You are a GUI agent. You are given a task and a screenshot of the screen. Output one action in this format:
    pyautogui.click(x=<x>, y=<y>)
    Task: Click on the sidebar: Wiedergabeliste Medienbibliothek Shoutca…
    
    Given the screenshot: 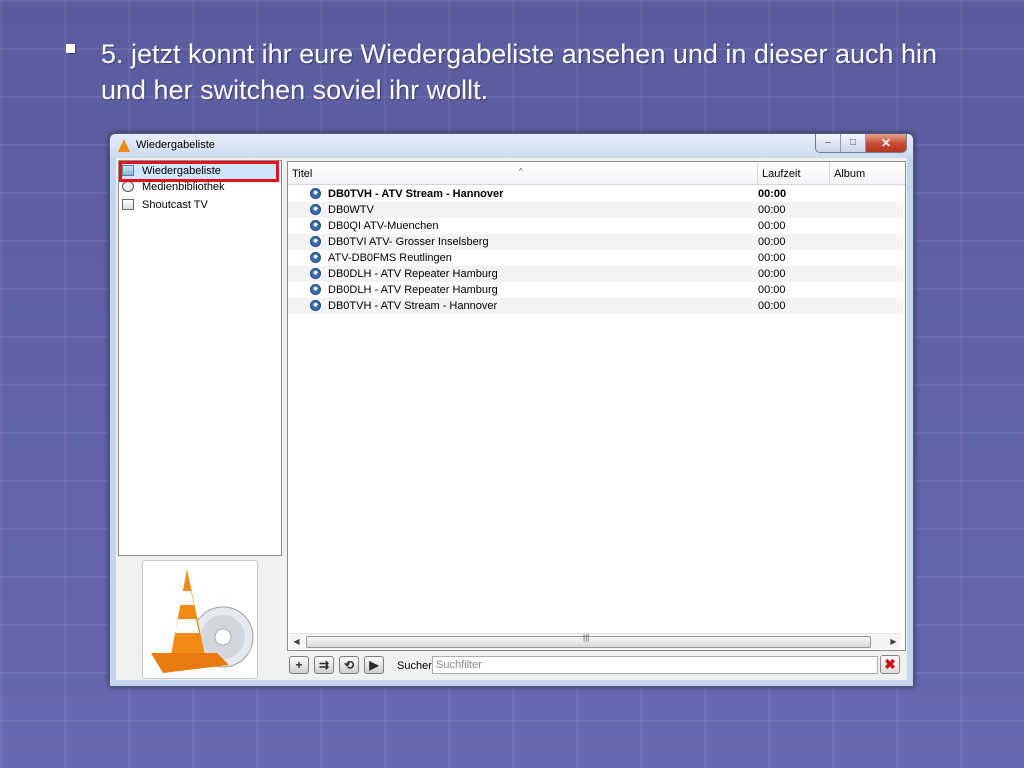 What is the action you would take?
    pyautogui.click(x=200, y=358)
    